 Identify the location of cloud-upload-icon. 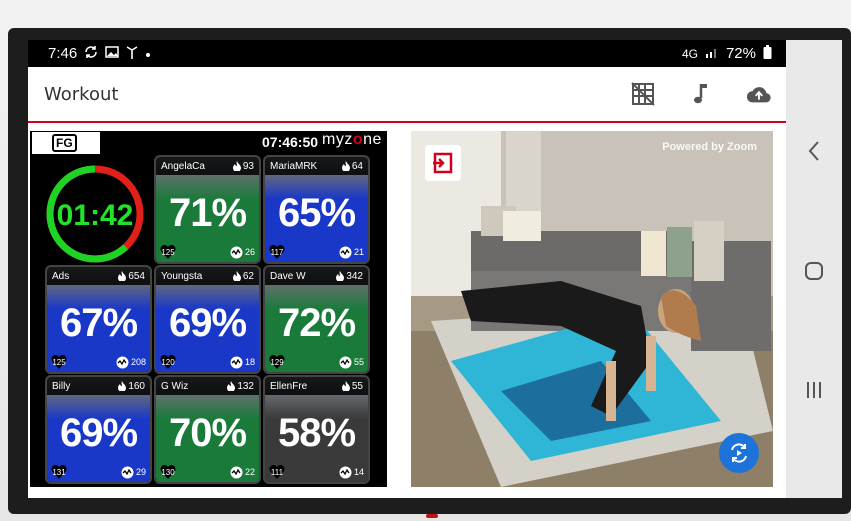
(759, 94).